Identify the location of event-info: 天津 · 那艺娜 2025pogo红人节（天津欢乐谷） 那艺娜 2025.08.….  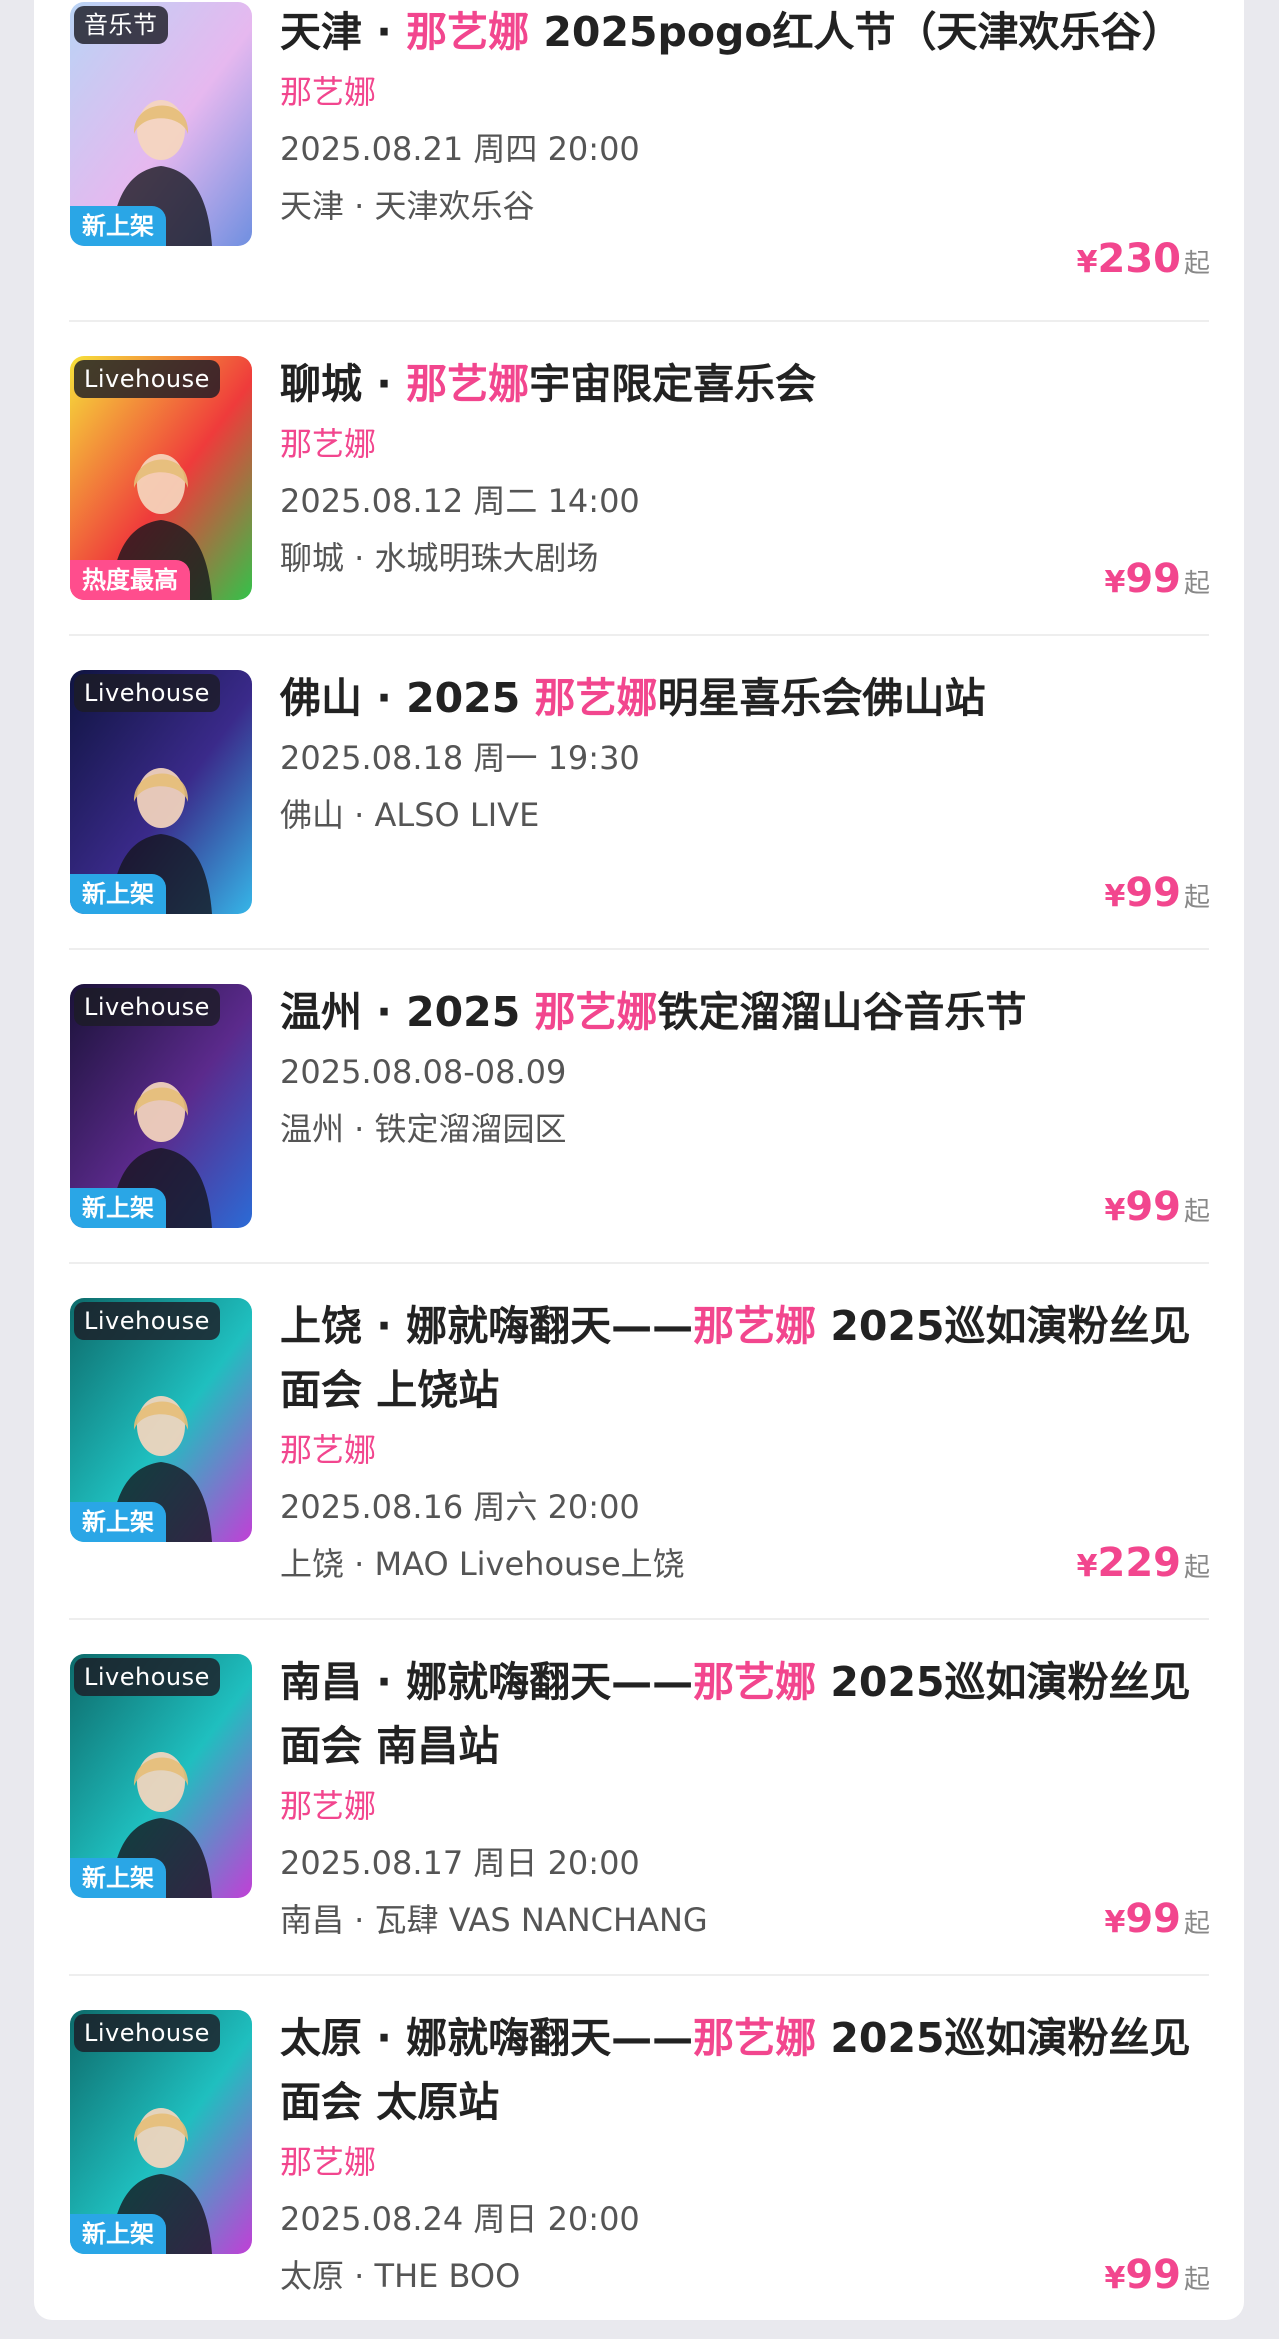
(750, 117).